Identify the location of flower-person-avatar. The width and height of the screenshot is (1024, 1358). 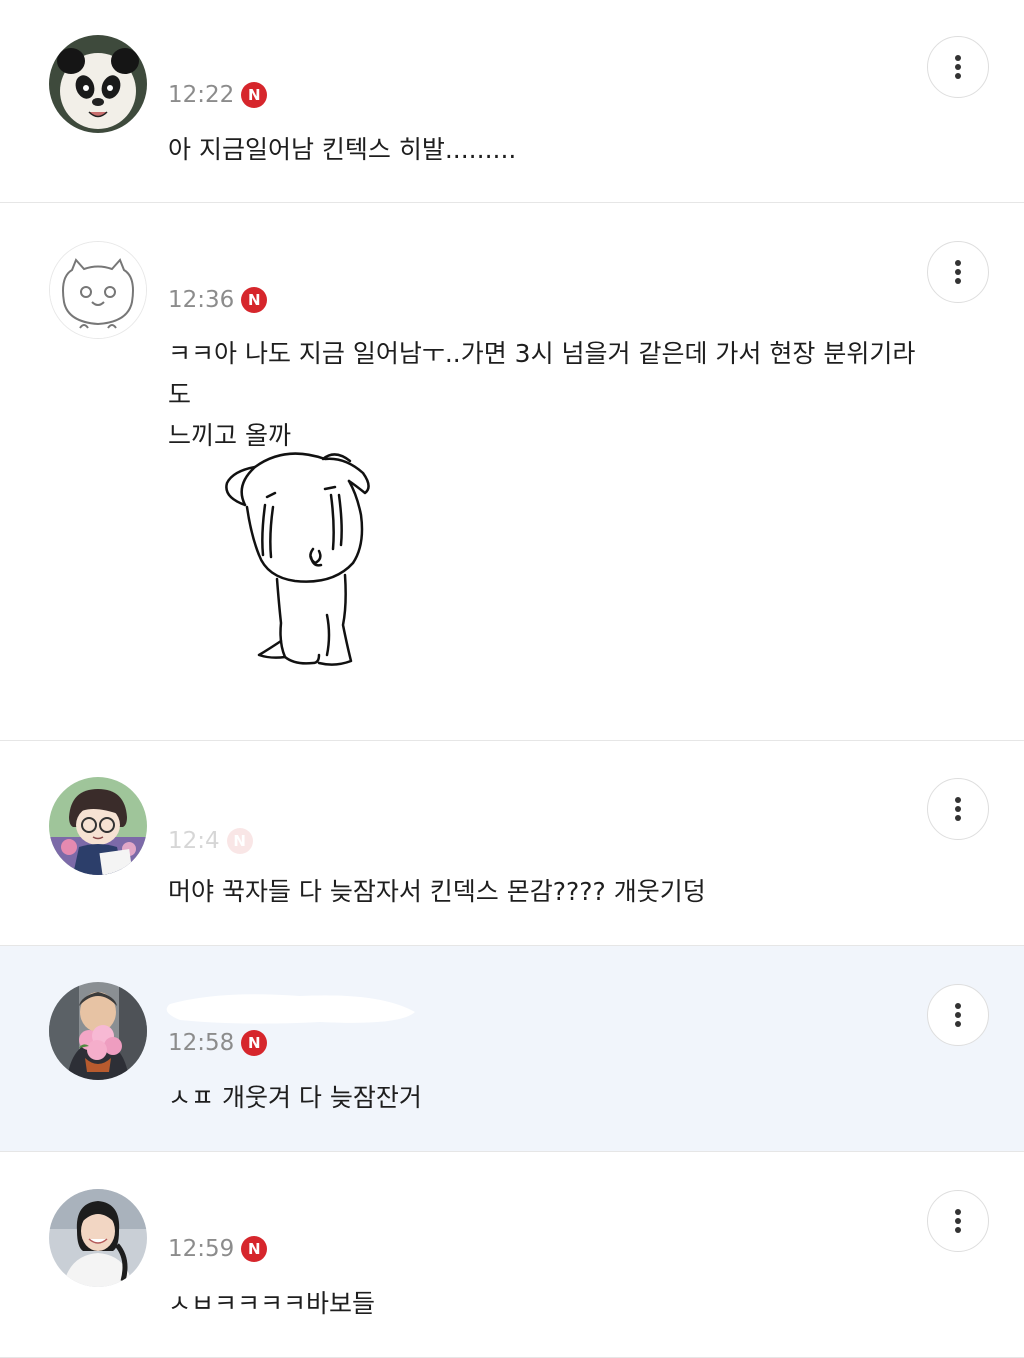
(98, 1031).